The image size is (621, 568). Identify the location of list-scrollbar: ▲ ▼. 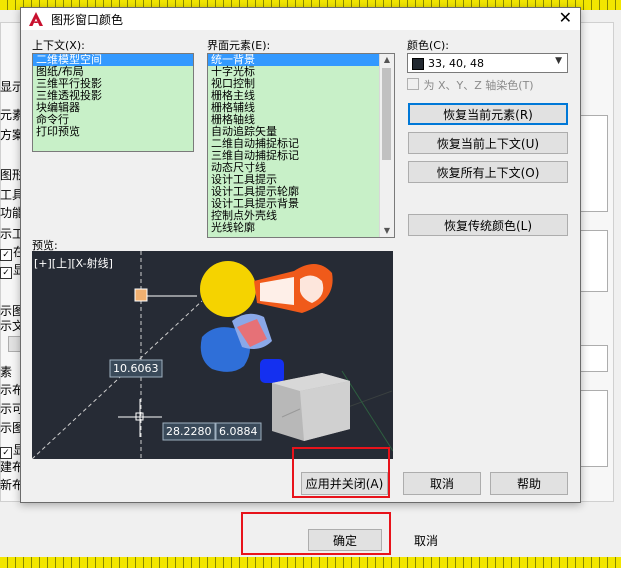
(386, 145).